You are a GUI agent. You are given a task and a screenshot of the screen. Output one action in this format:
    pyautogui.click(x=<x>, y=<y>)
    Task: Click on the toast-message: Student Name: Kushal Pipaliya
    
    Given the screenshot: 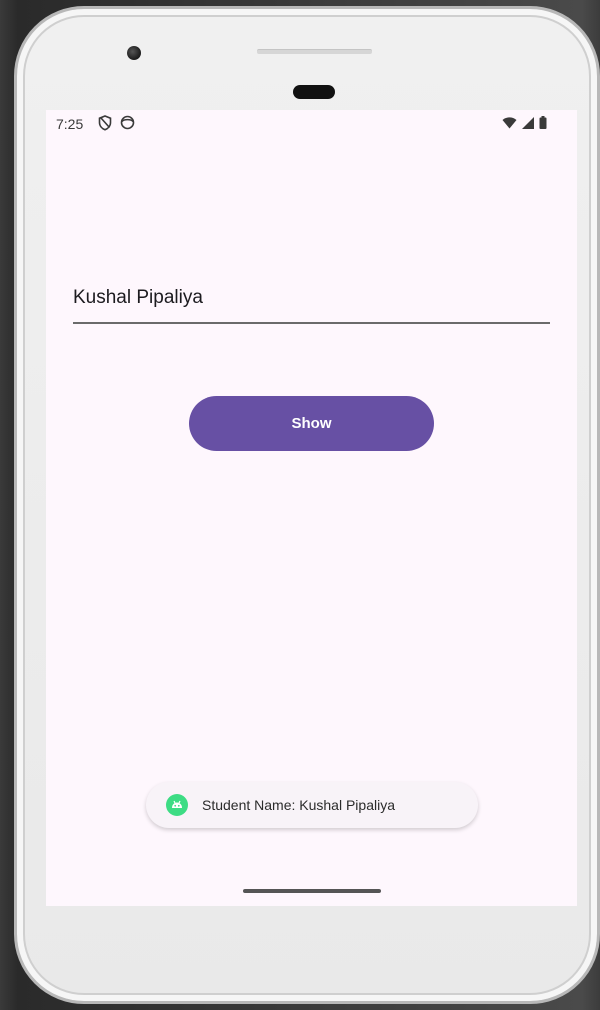 What is the action you would take?
    pyautogui.click(x=312, y=805)
    